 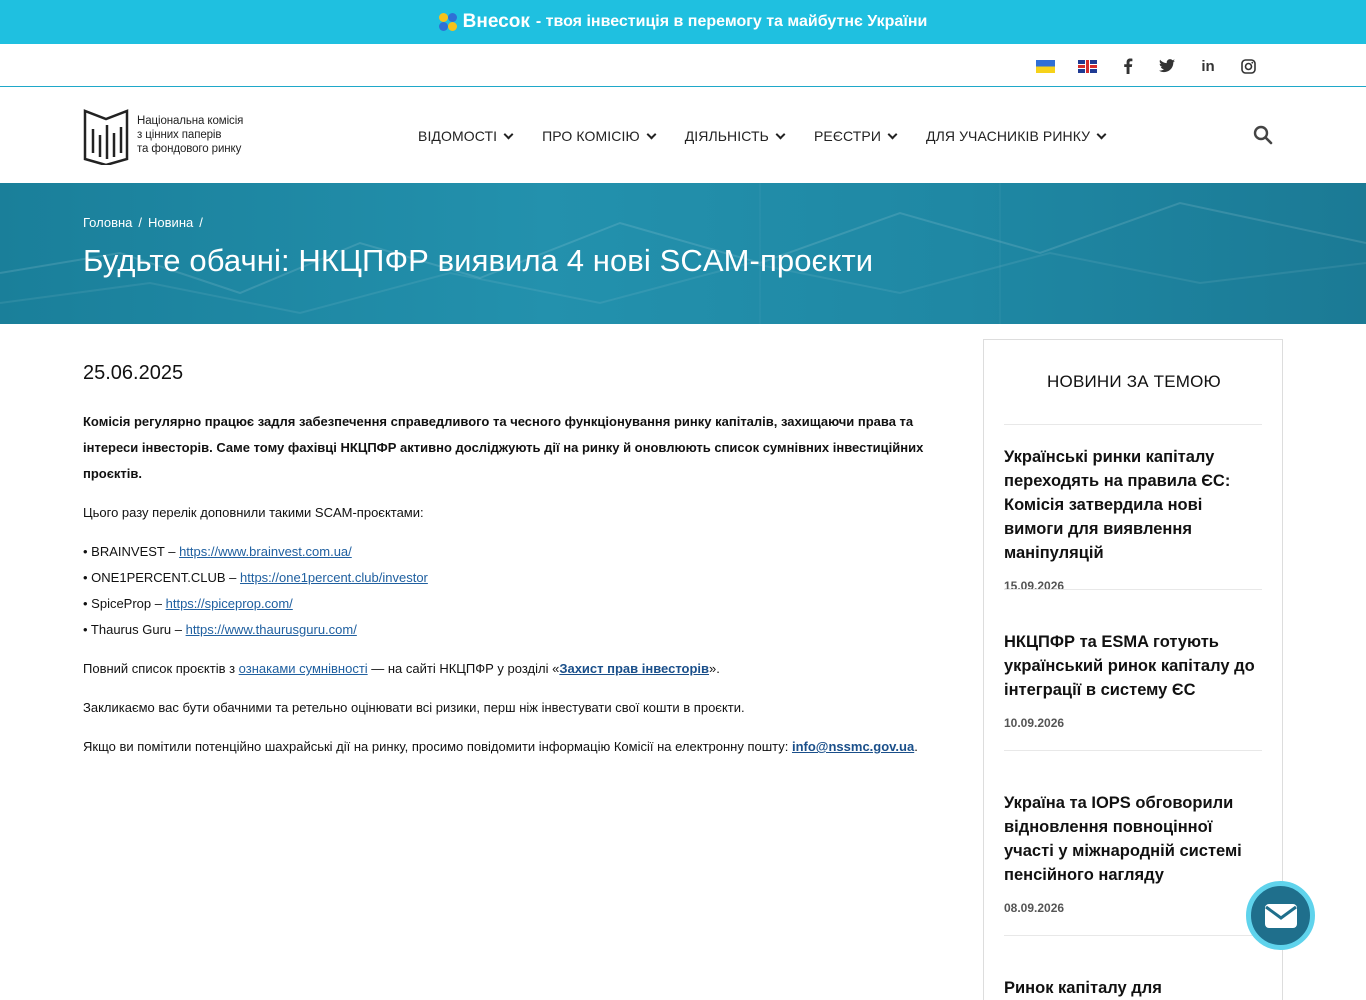 I want to click on linkedin-icon: in, so click(x=1208, y=66).